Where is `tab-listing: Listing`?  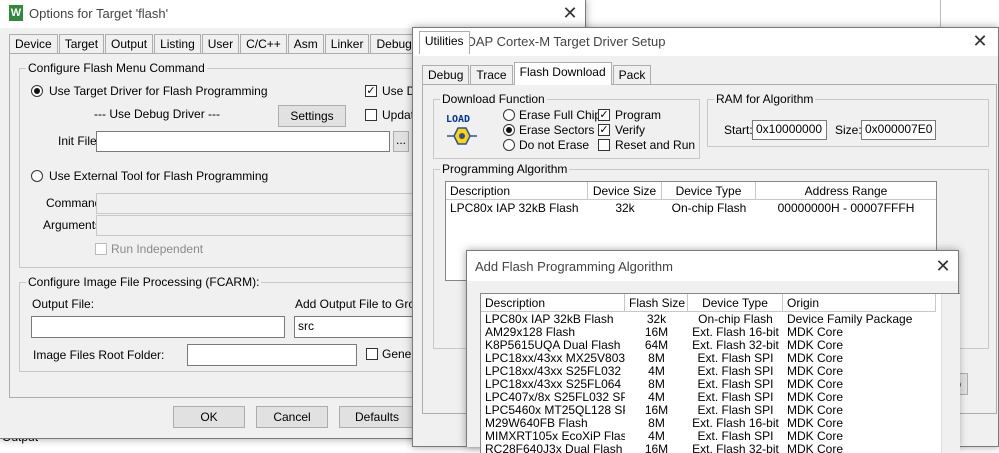 tab-listing: Listing is located at coordinates (177, 44).